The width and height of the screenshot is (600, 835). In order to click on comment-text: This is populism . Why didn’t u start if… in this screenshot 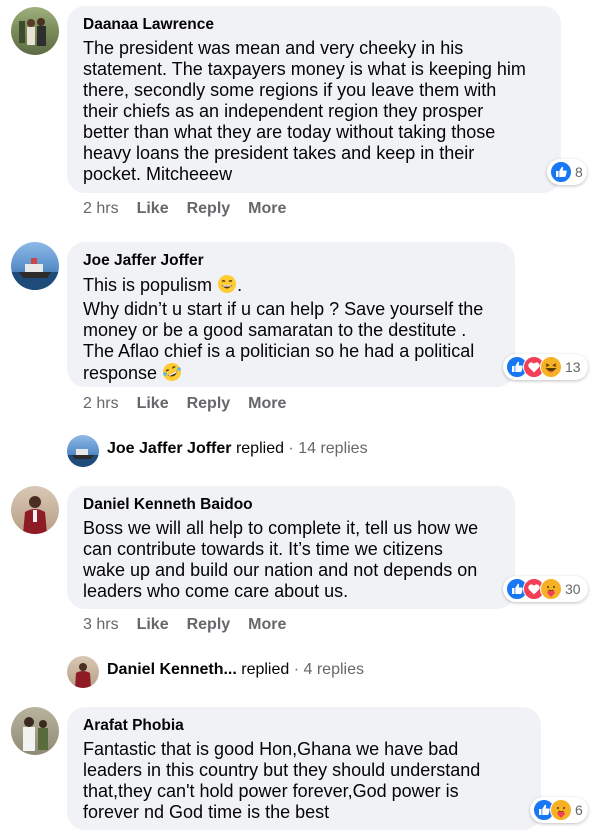, I will do `click(292, 330)`.